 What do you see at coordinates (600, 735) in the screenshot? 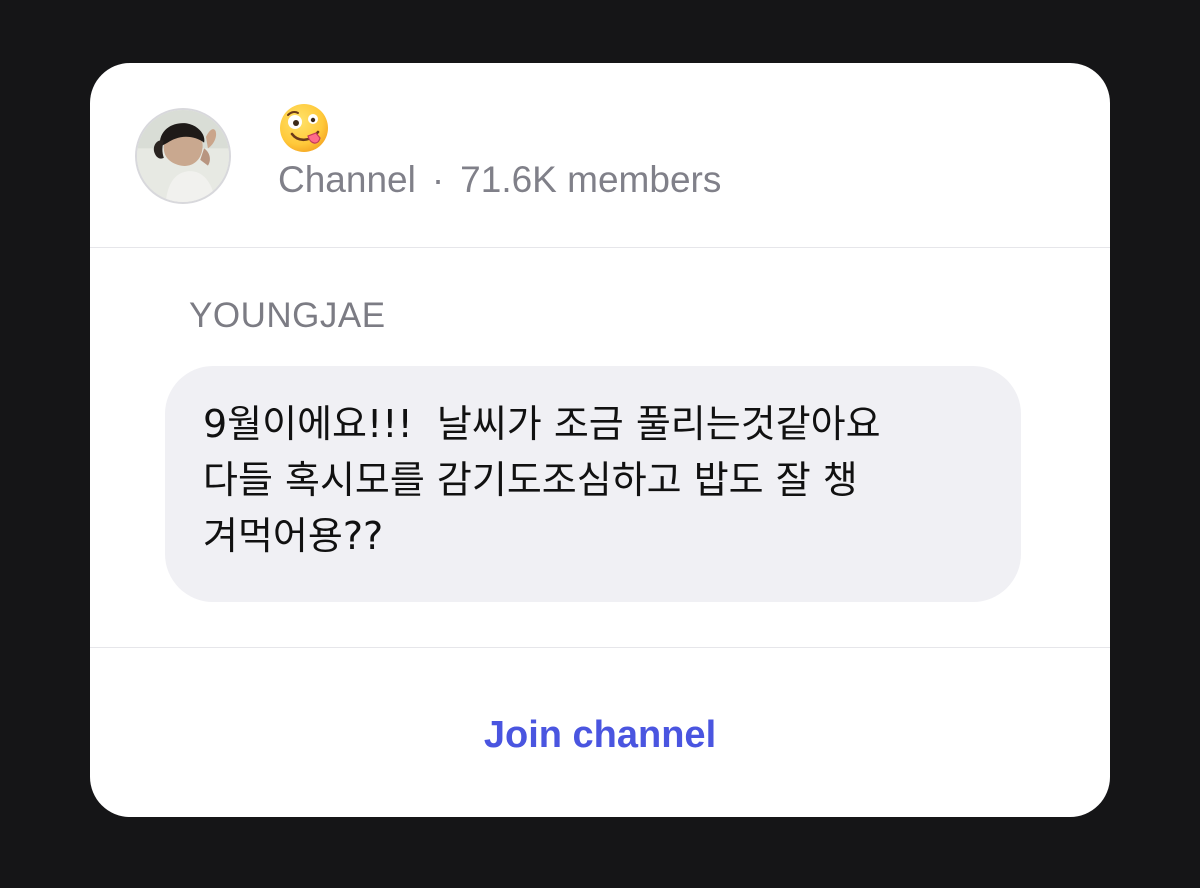
I see `join-channel-button: Join channel` at bounding box center [600, 735].